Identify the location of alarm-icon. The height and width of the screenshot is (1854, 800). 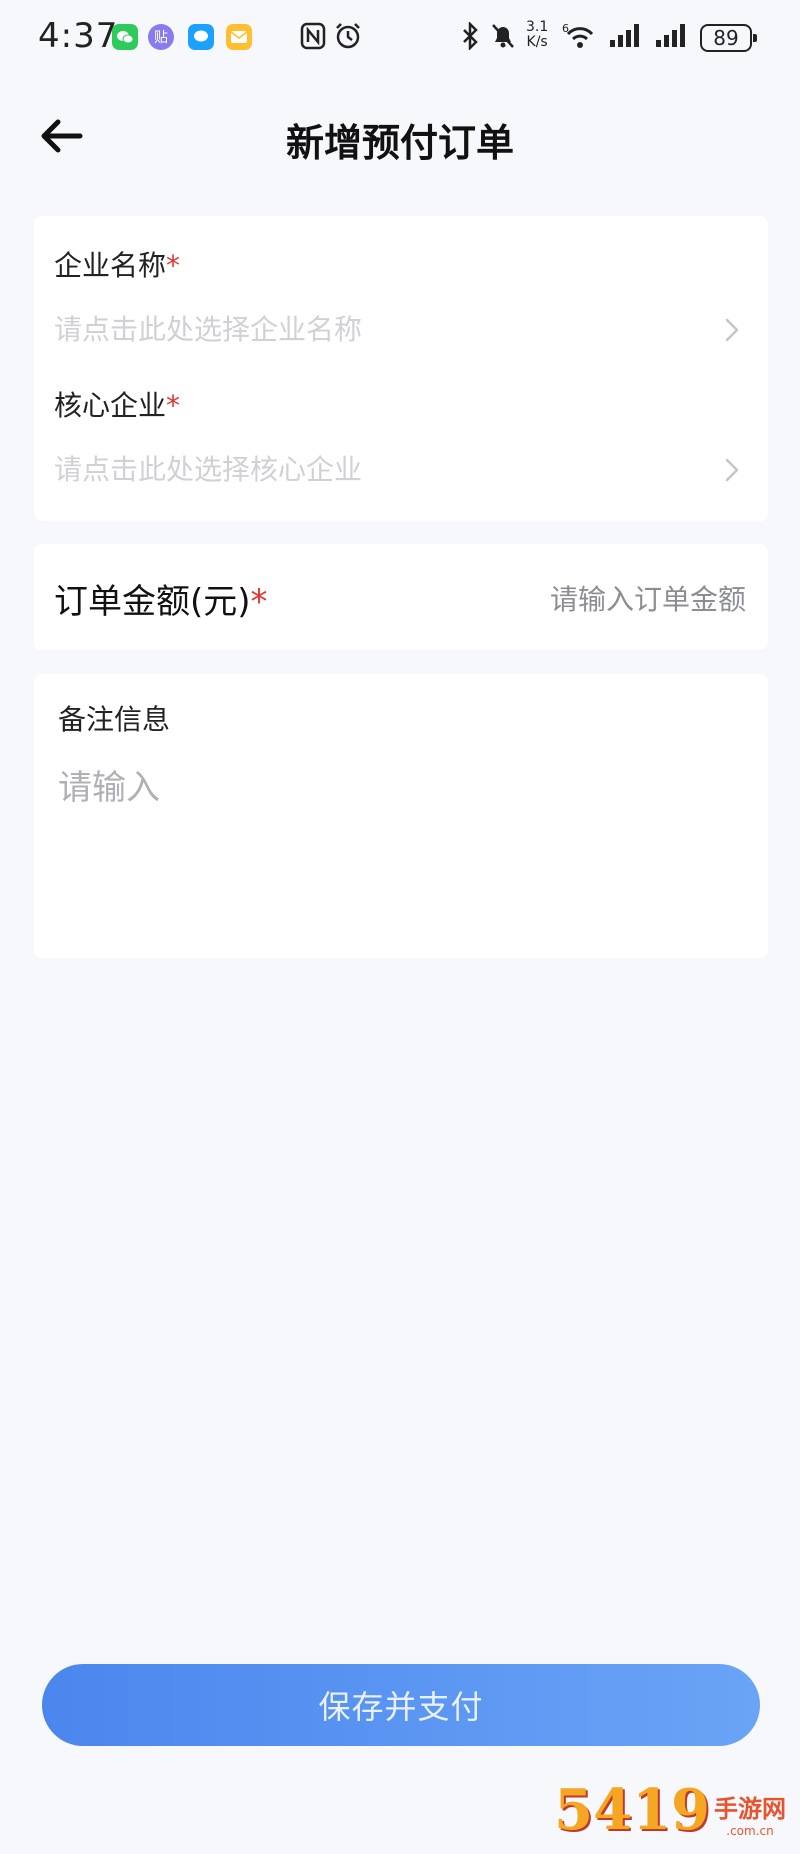
(348, 39).